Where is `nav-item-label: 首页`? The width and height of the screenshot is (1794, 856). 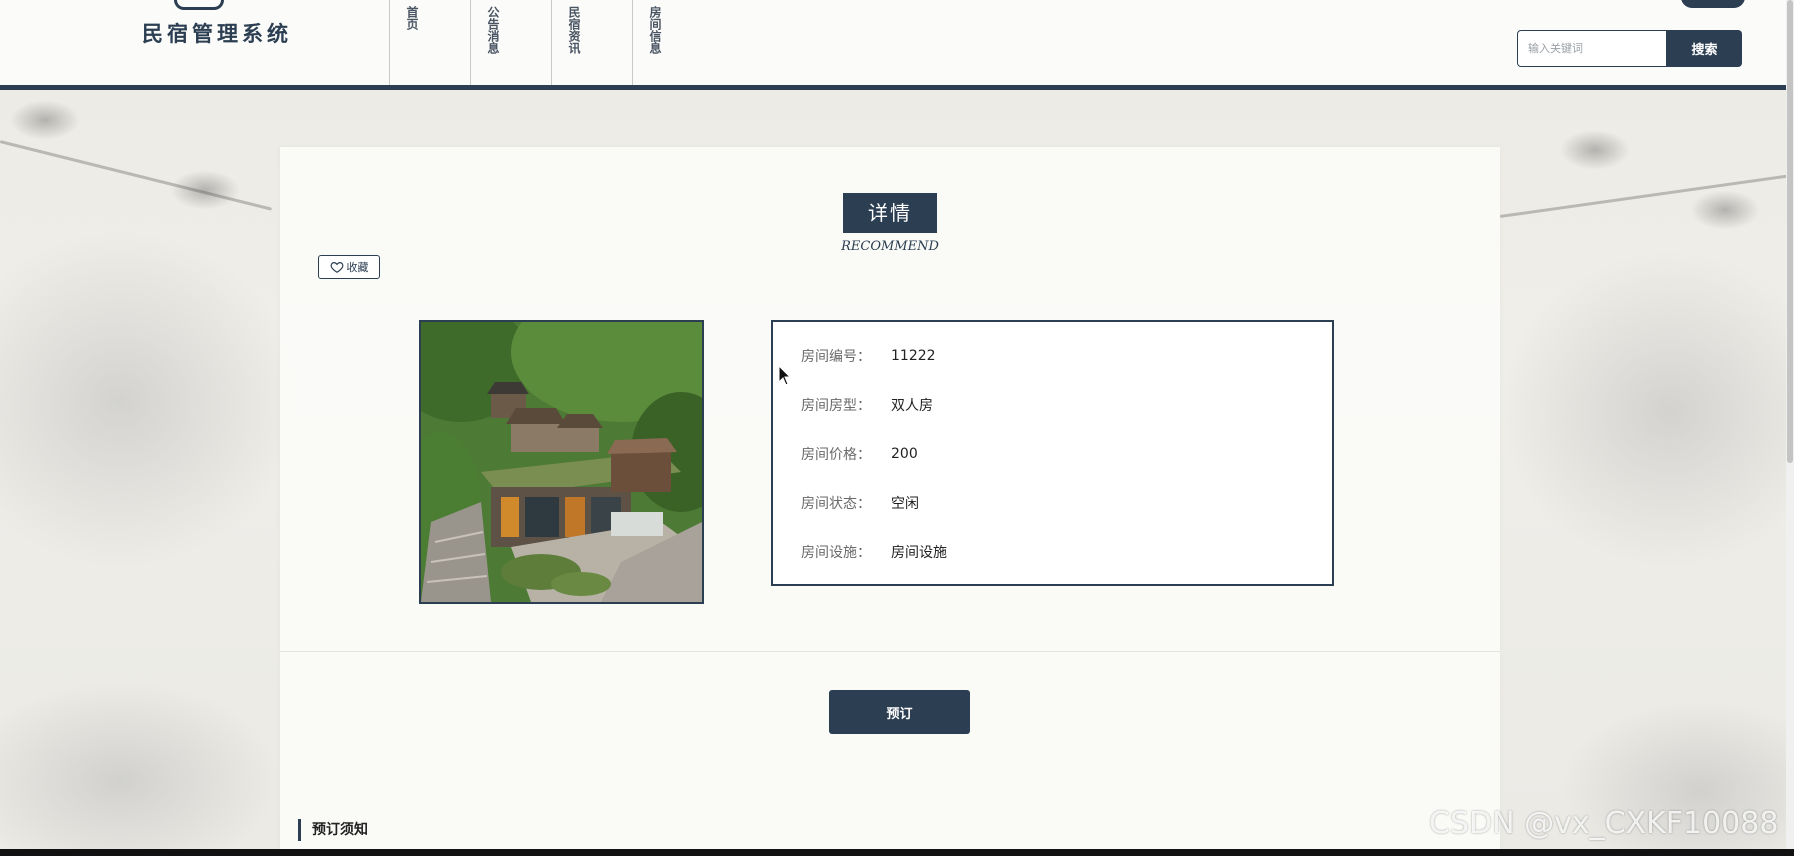 nav-item-label: 首页 is located at coordinates (412, 18).